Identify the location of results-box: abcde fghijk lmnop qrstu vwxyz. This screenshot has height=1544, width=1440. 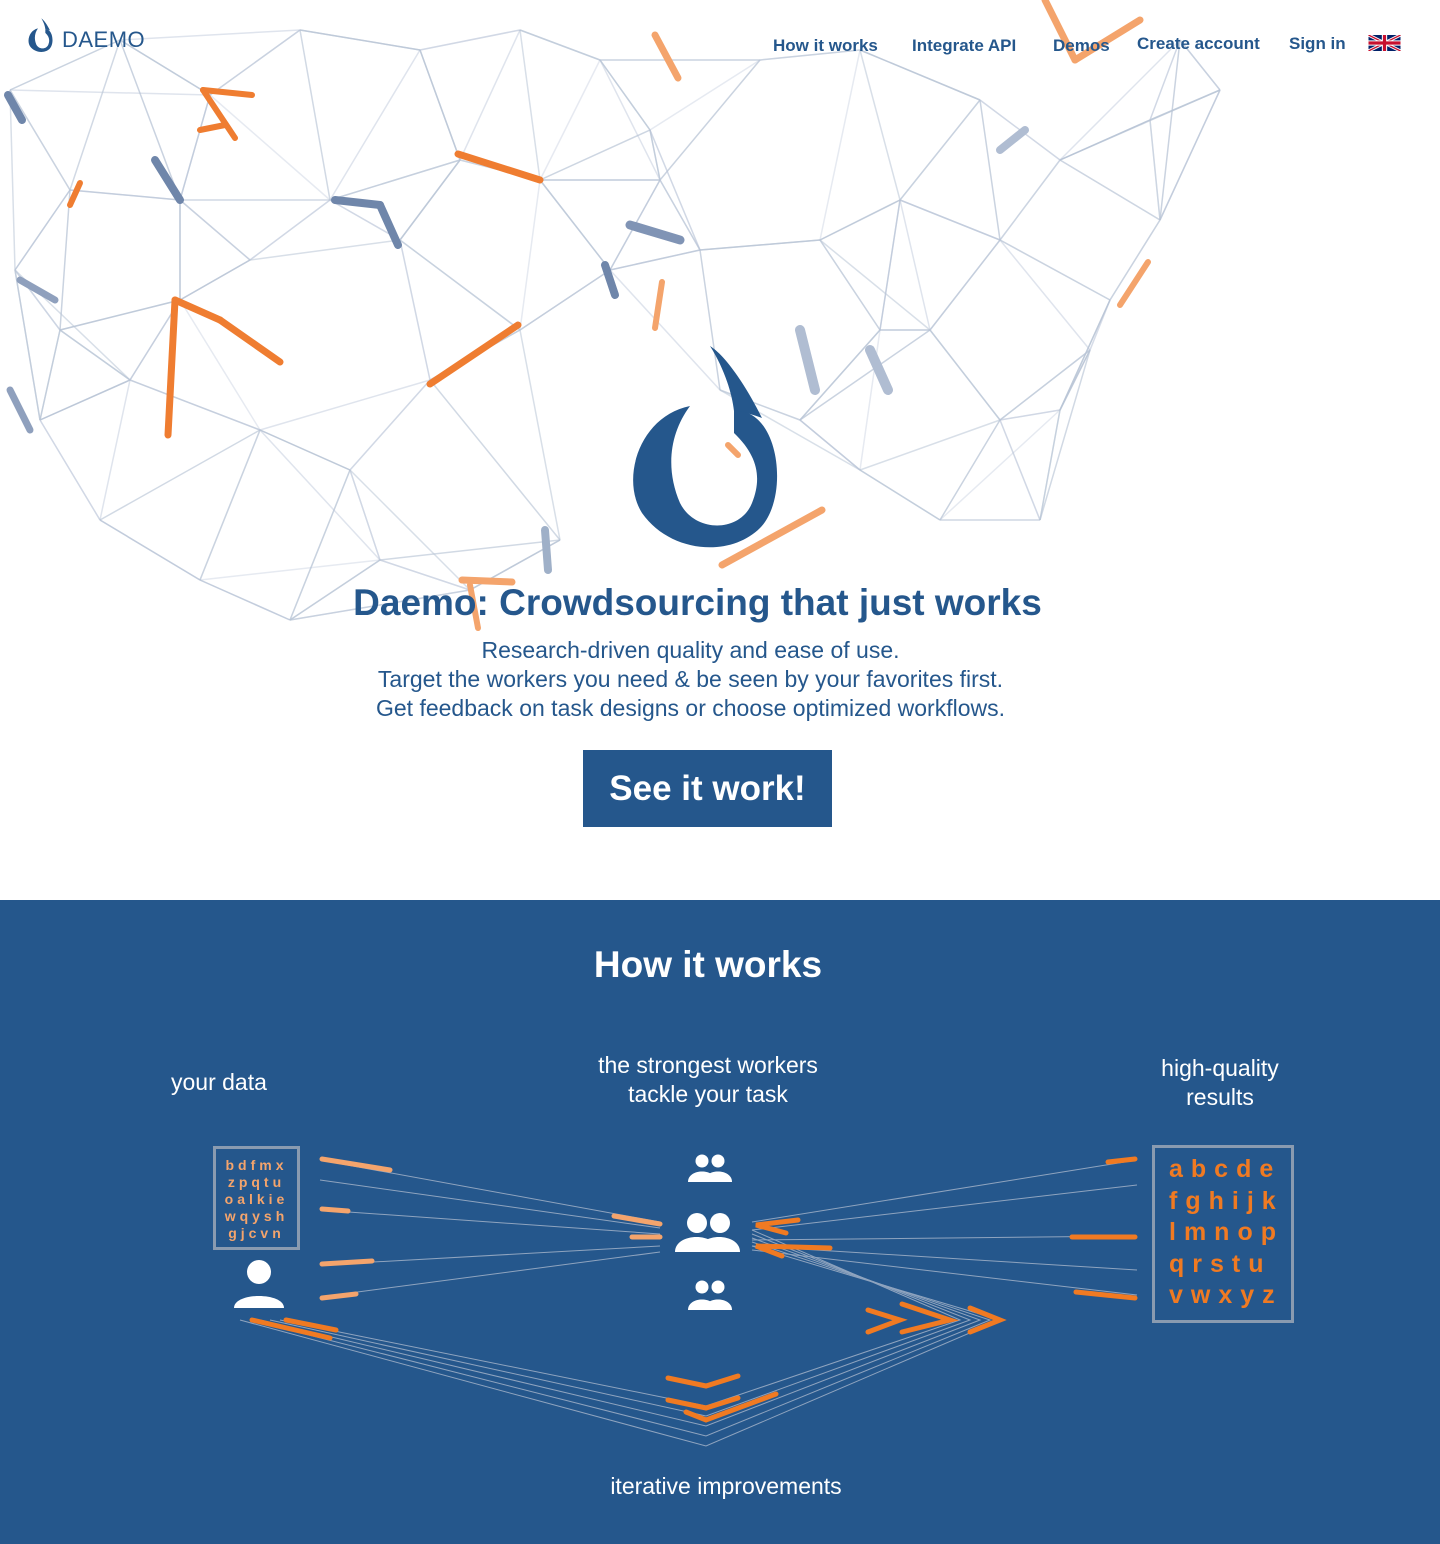
(1223, 1234).